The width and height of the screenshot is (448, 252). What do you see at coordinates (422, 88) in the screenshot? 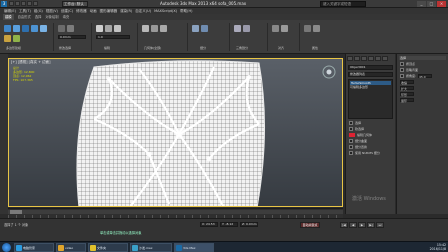
I see `option-row: 扩大` at bounding box center [422, 88].